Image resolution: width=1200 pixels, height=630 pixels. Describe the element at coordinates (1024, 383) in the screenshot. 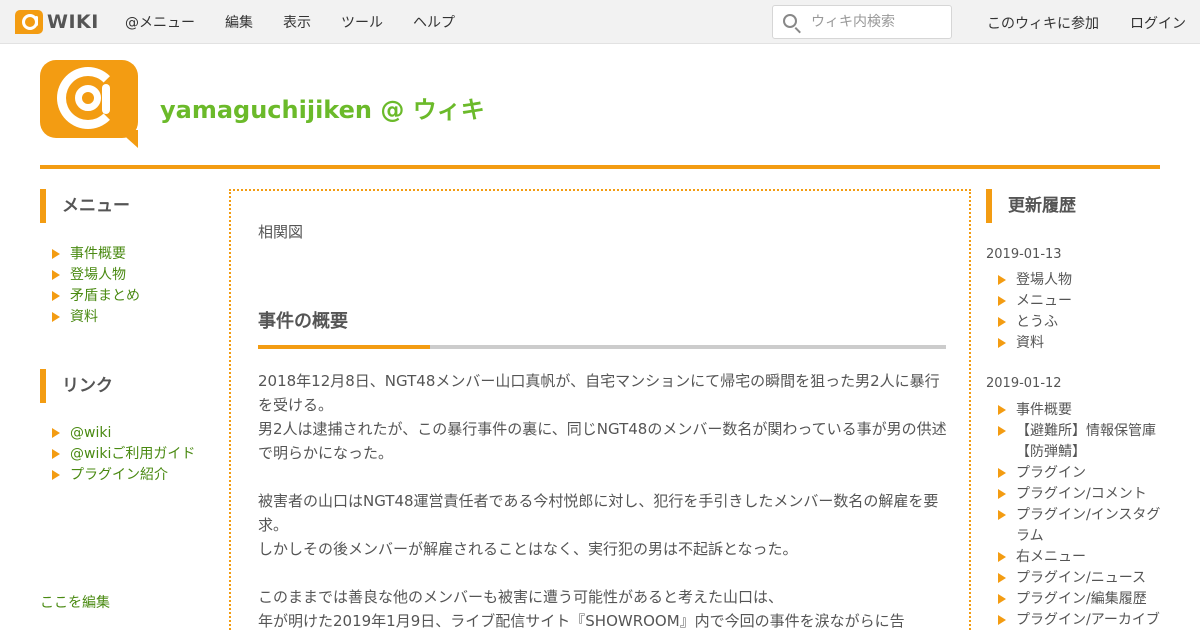

I see `update-date: 2019-01-12` at that location.